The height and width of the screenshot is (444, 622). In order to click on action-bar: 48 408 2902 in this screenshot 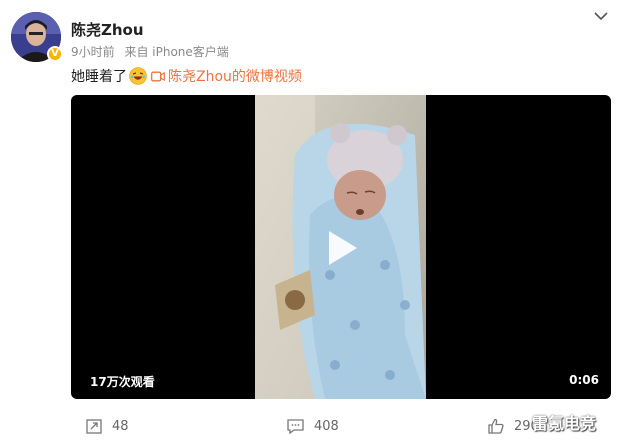, I will do `click(311, 427)`.